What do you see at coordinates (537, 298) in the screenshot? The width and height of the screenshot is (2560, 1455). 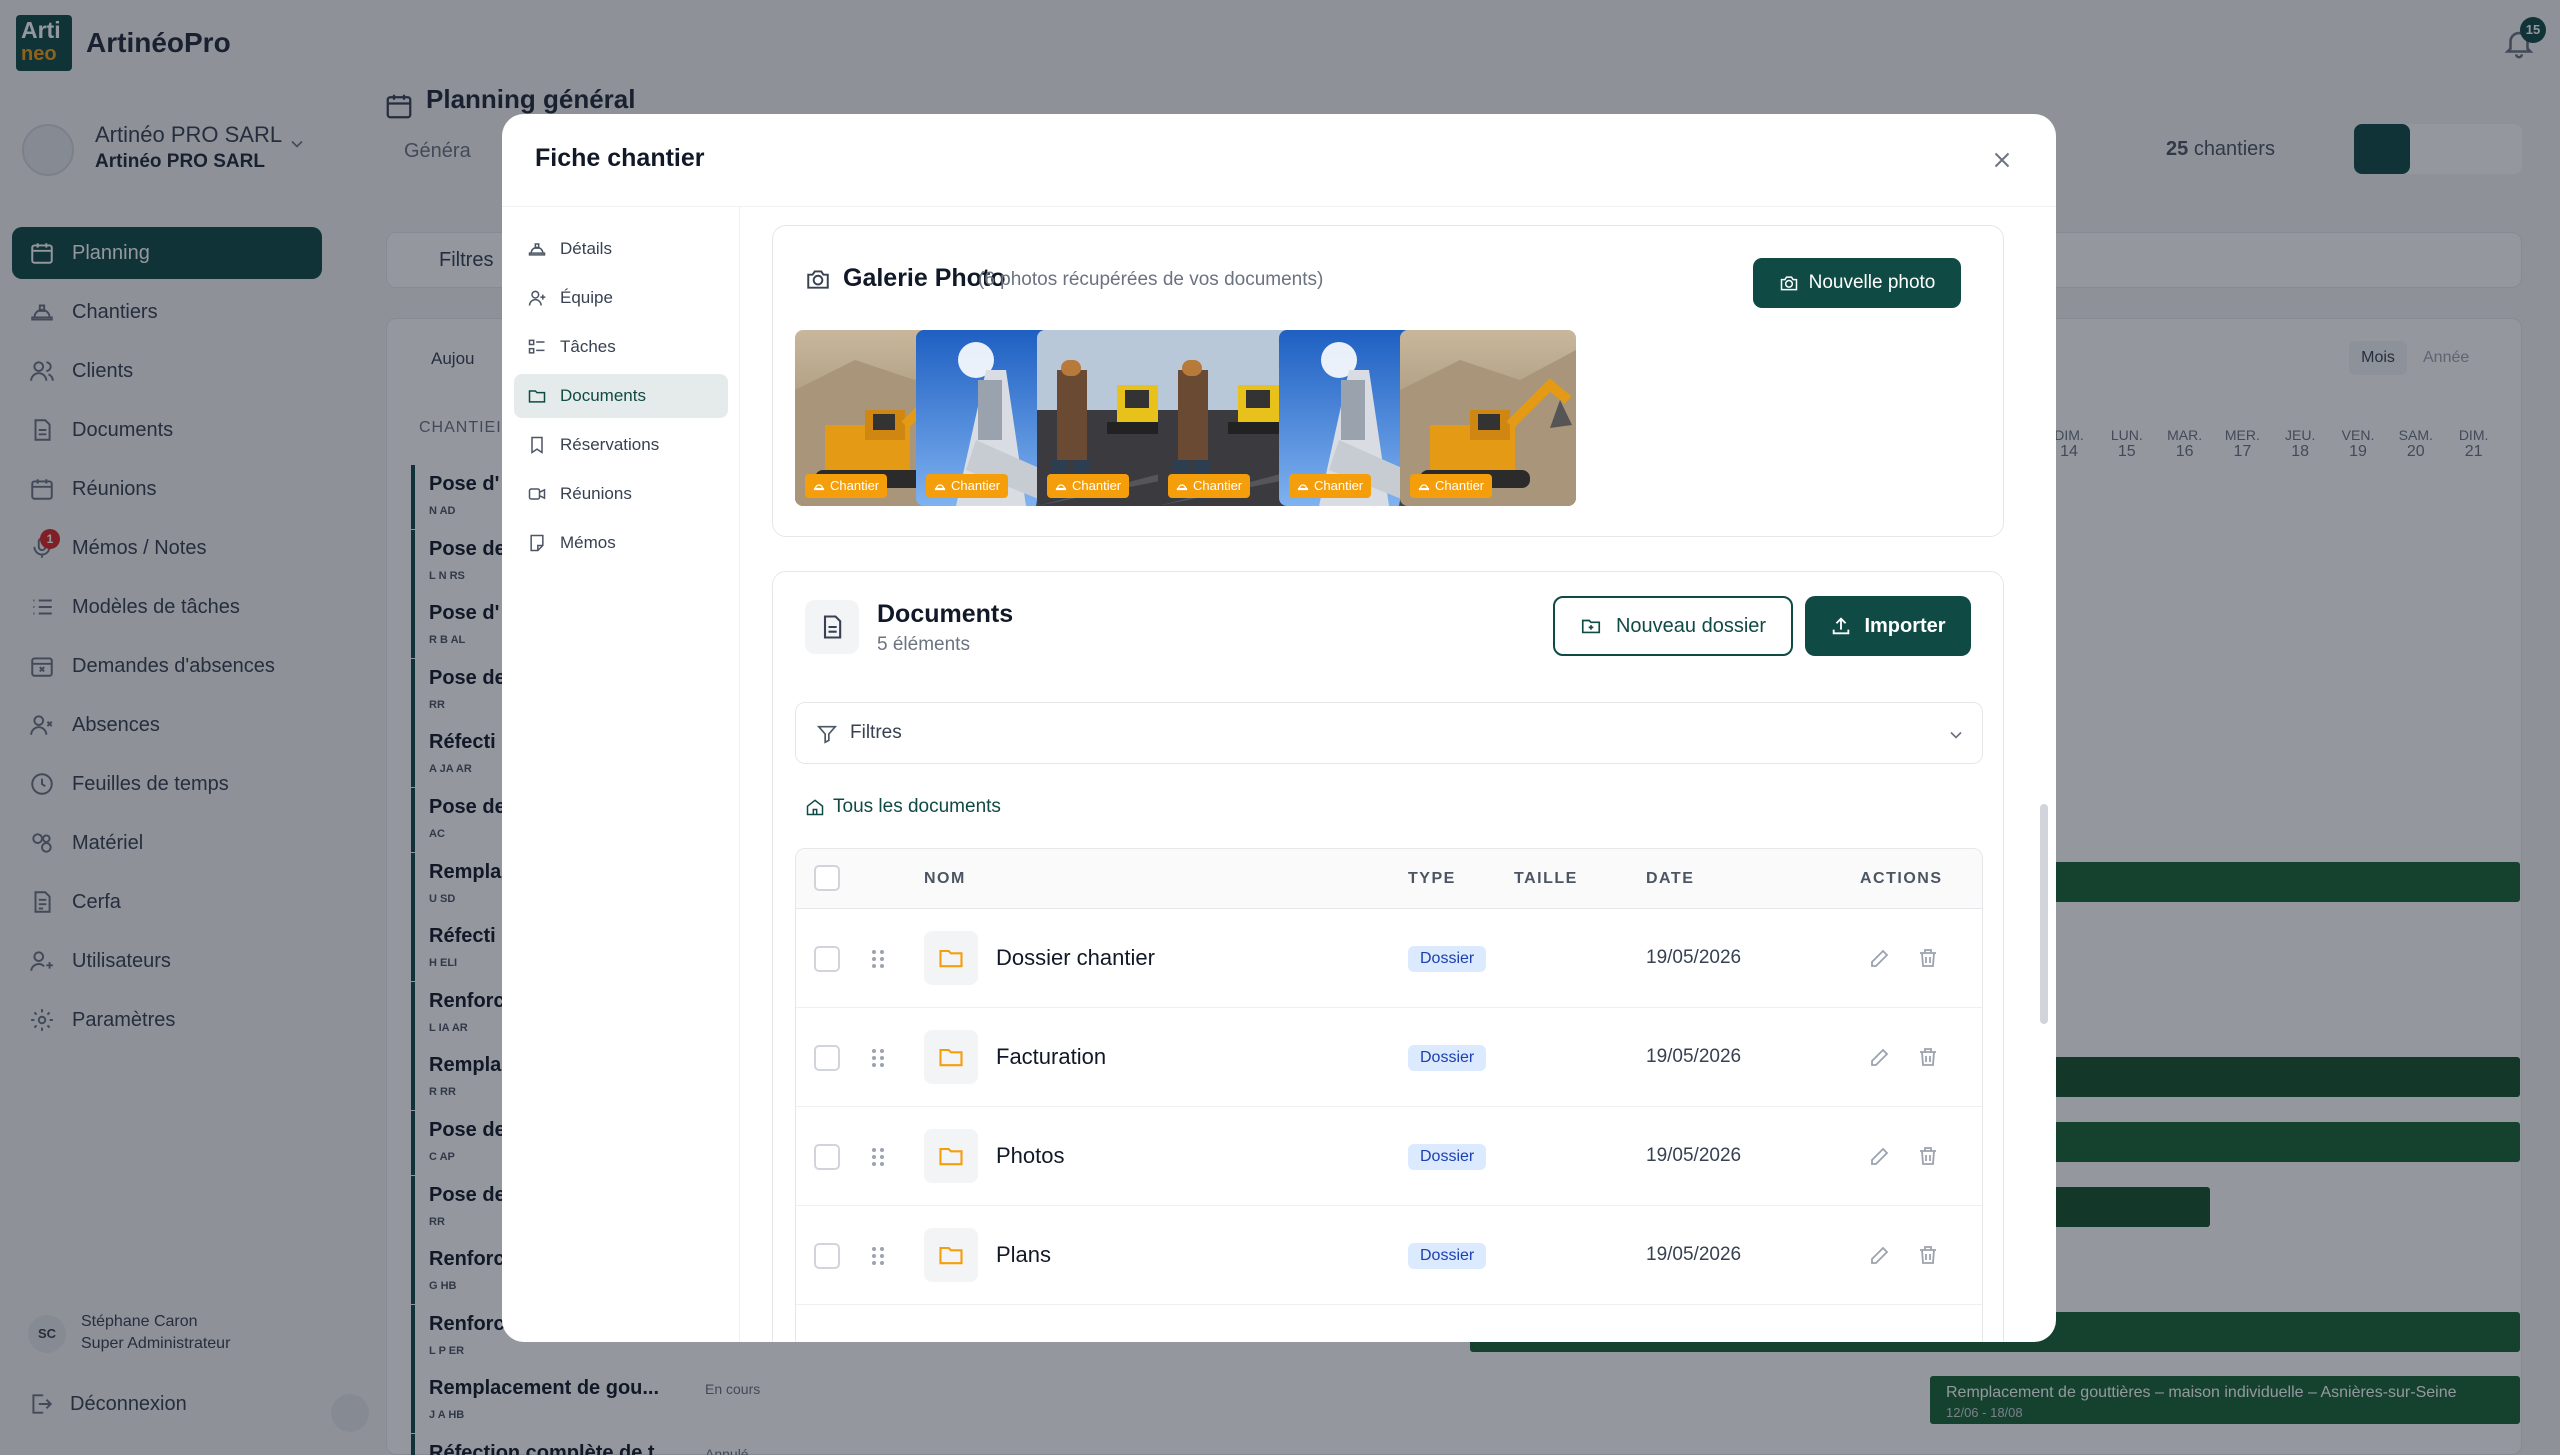 I see `user-icon` at bounding box center [537, 298].